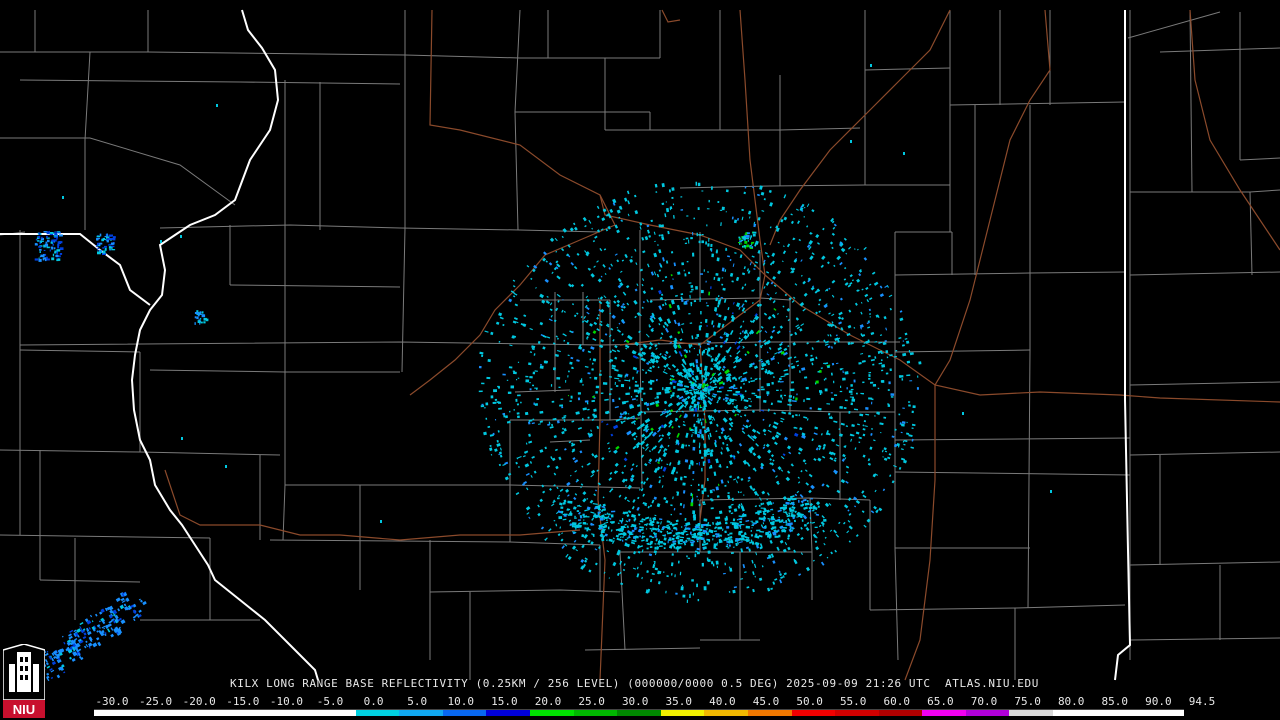  Describe the element at coordinates (853, 701) in the screenshot. I see `scale-label: 55.0` at that location.